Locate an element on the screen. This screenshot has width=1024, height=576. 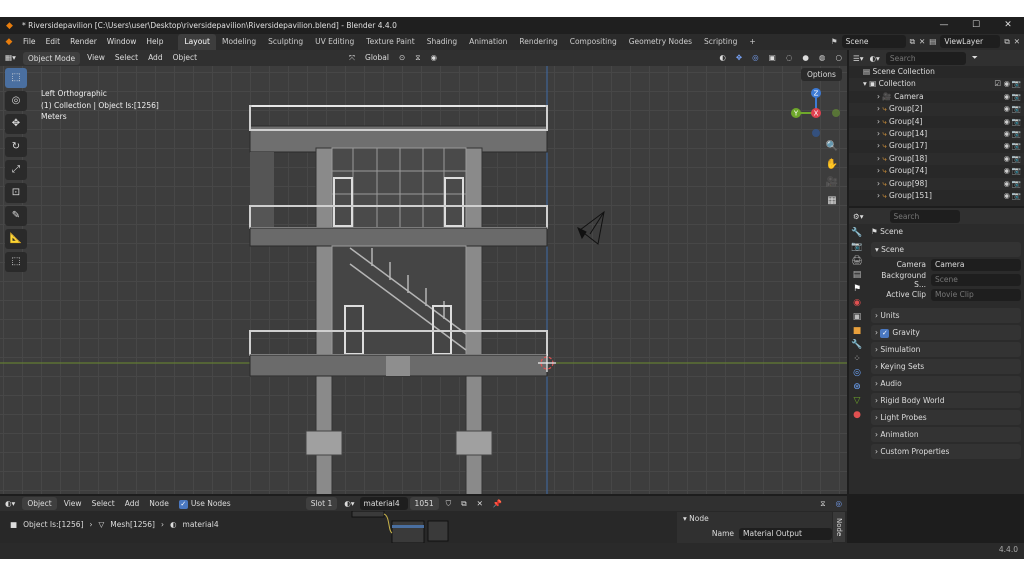
tab-sculpting: Sculpting is located at coordinates (285, 42).